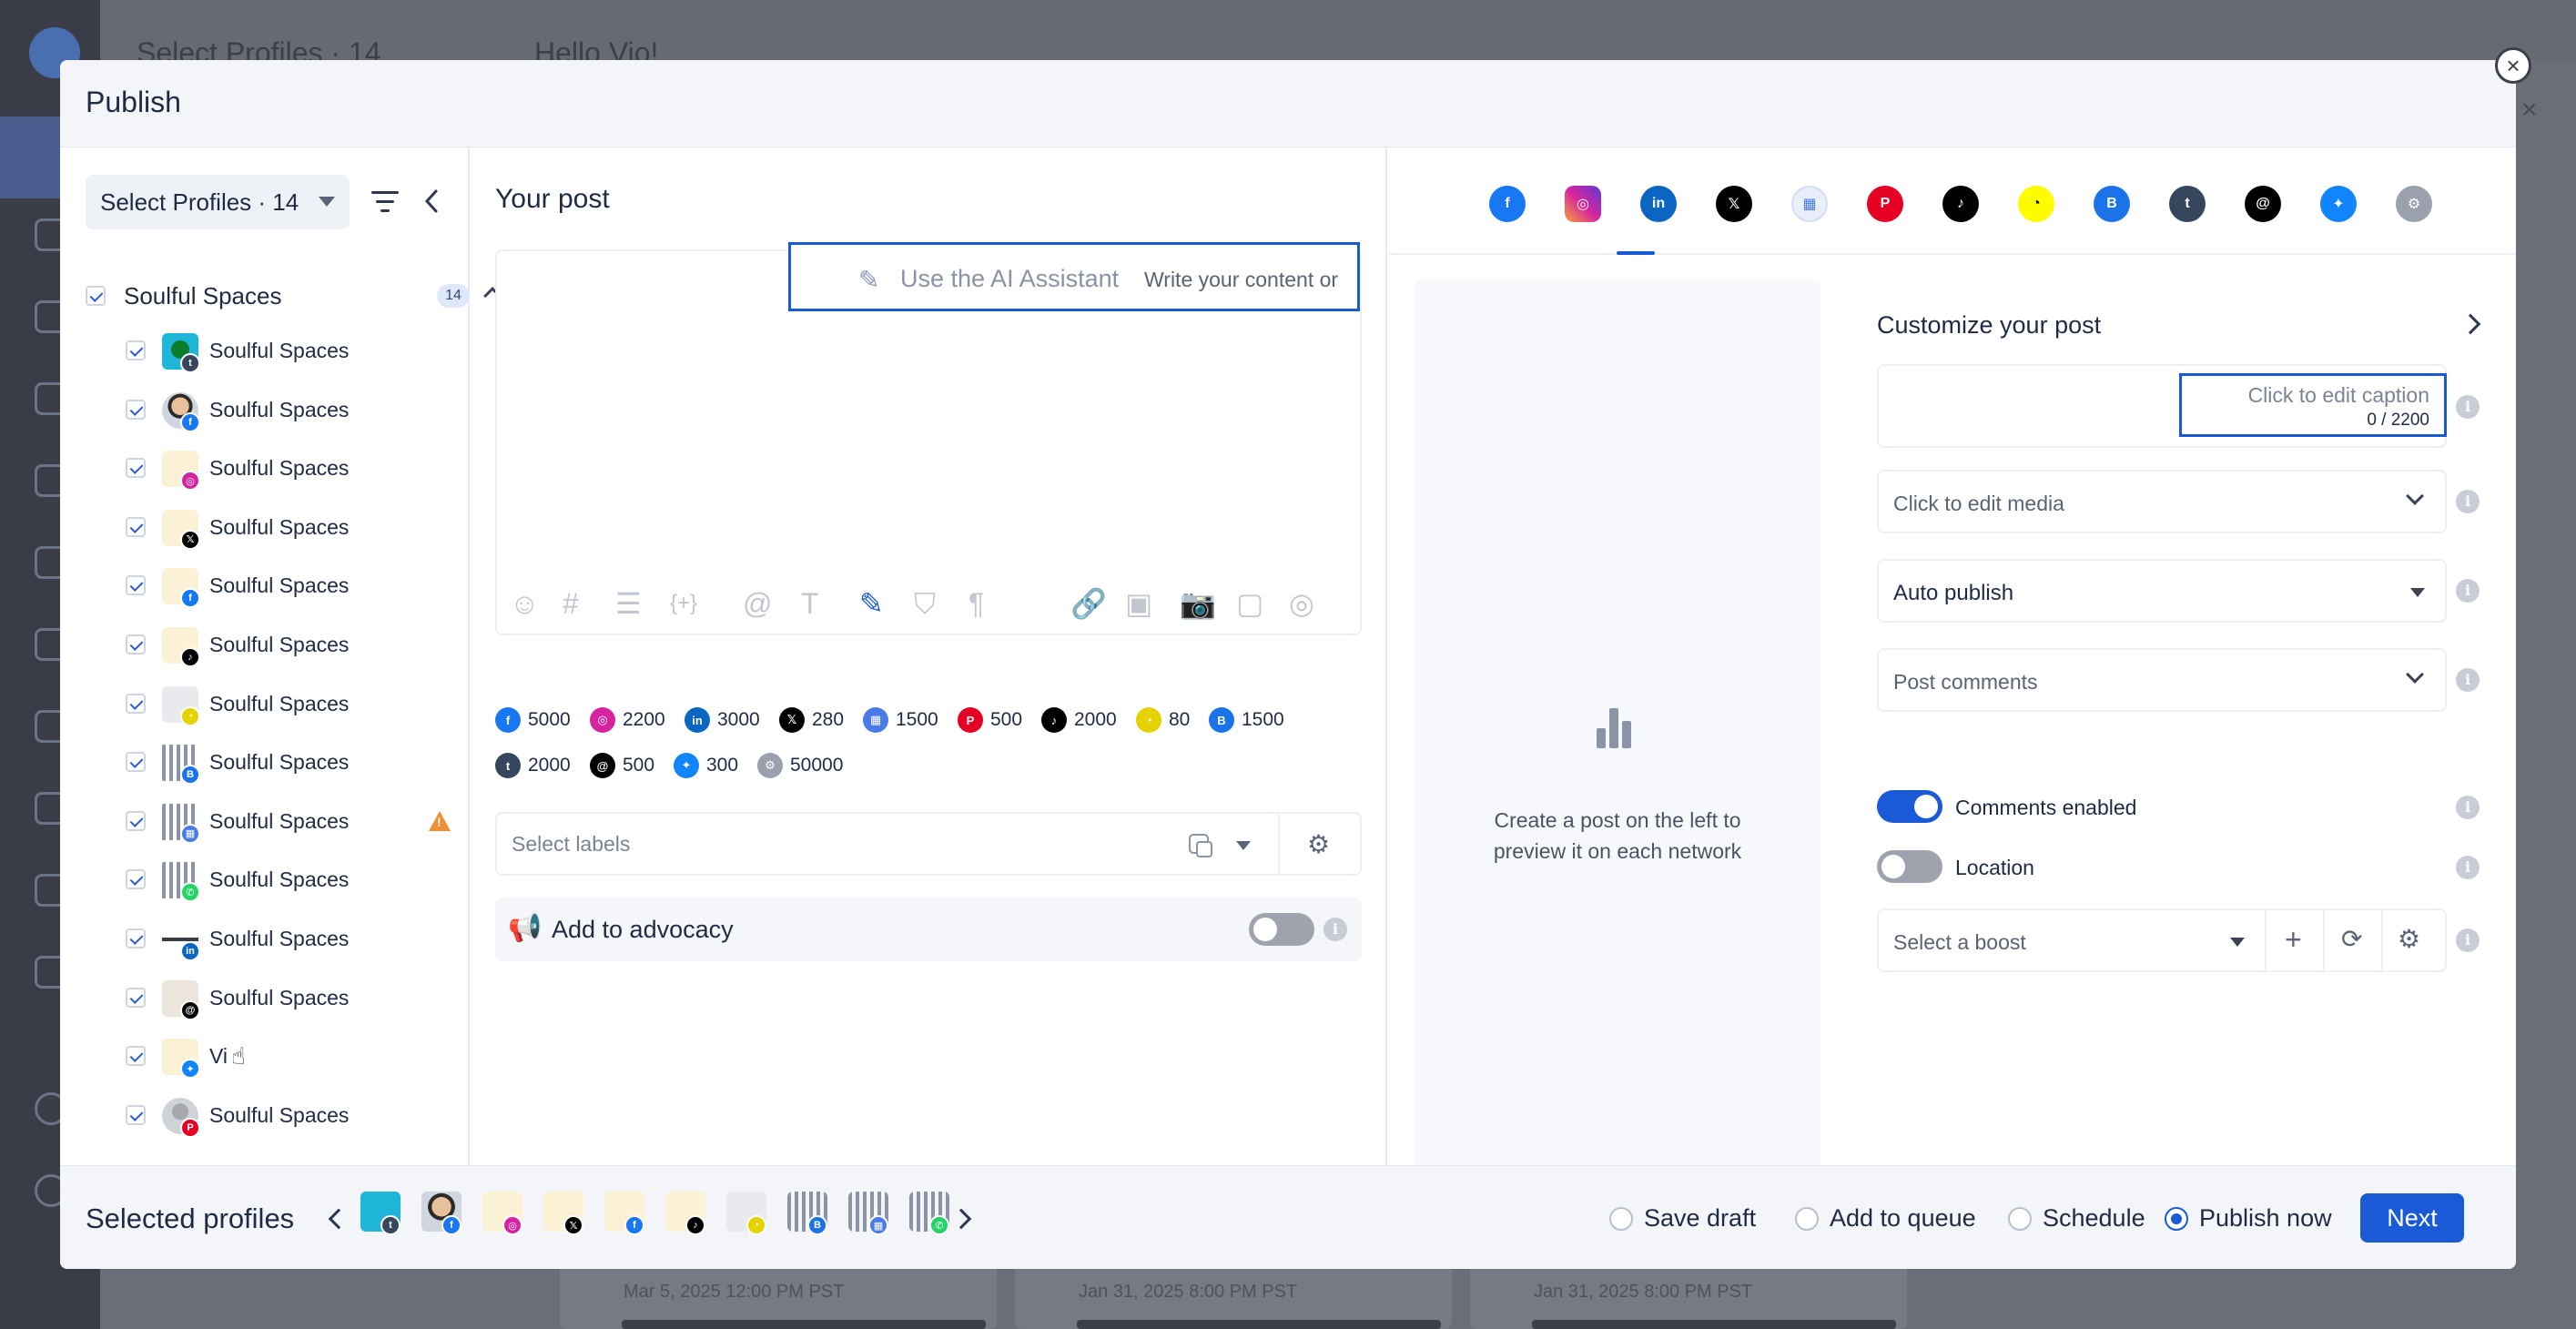 The width and height of the screenshot is (2576, 1329). Describe the element at coordinates (2076, 1218) in the screenshot. I see `publish-option-schedule: Schedule` at that location.